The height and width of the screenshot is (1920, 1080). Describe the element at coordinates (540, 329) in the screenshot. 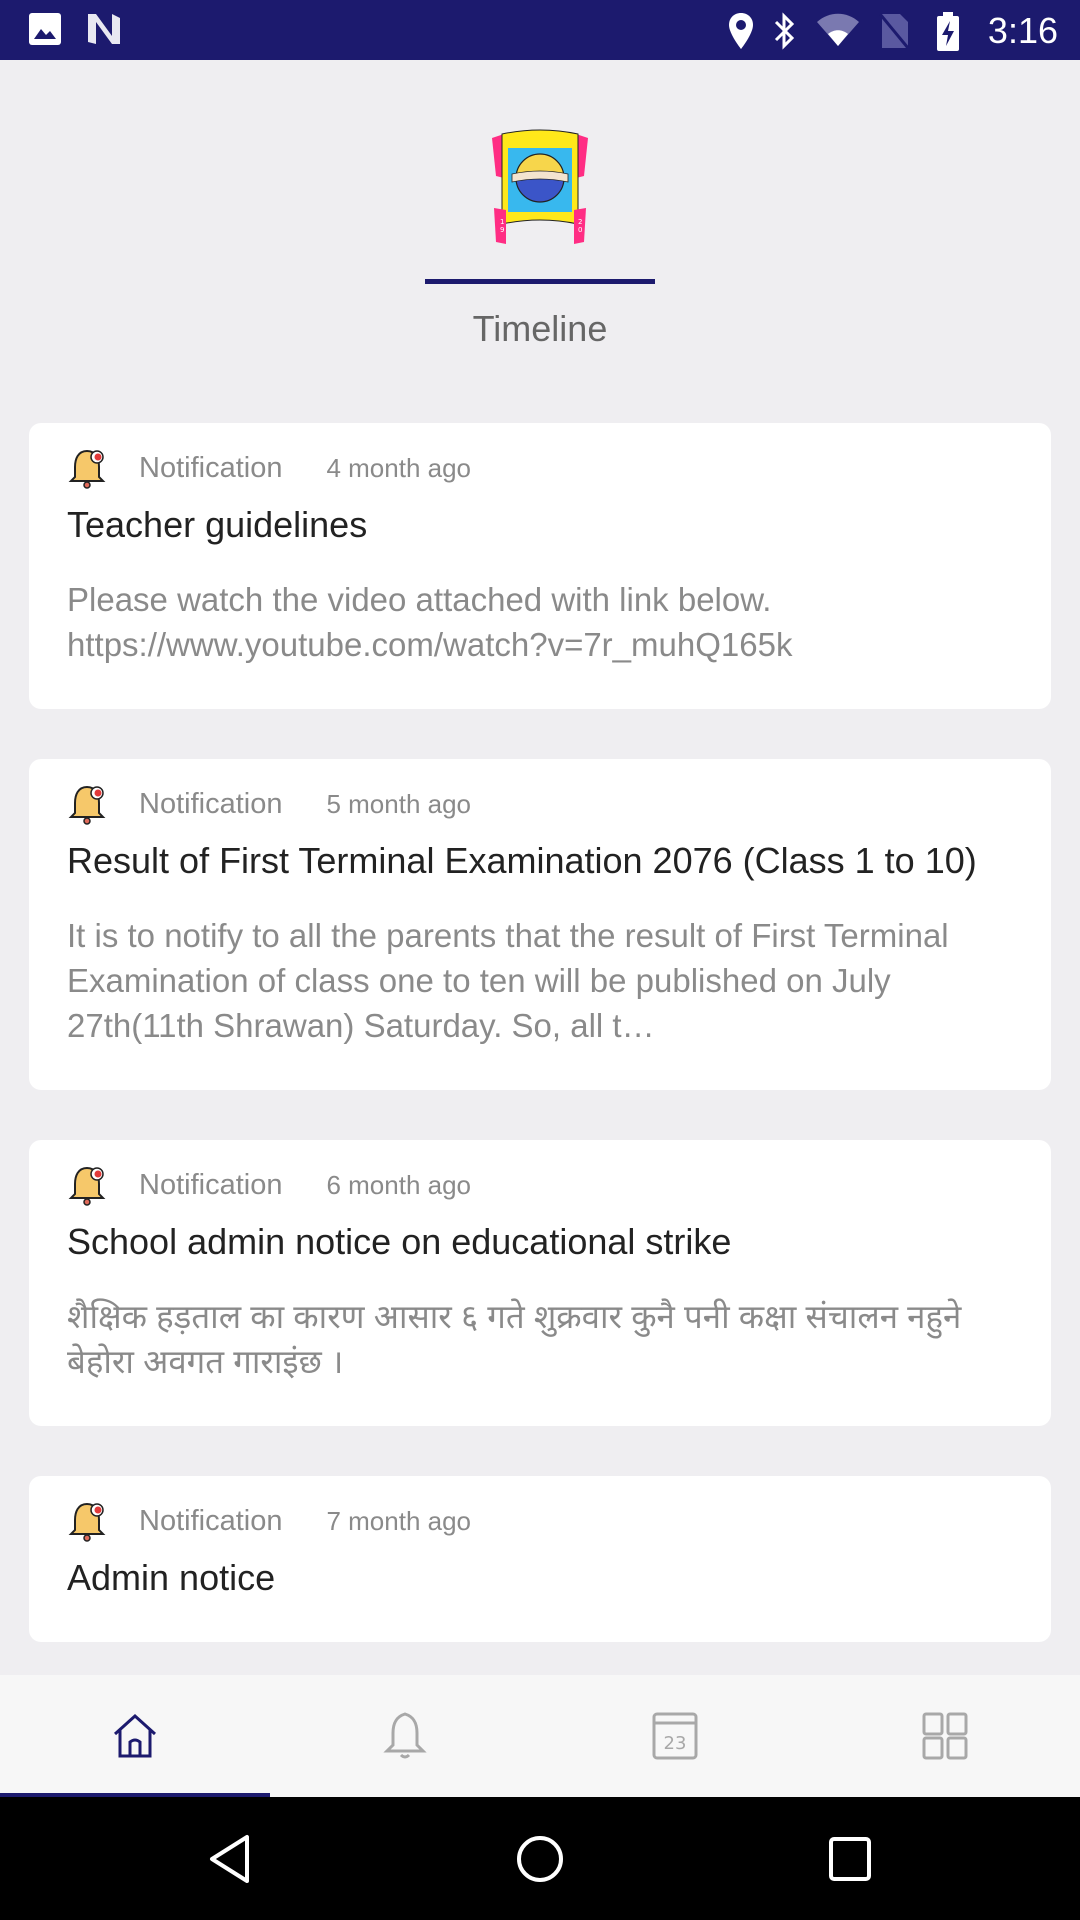

I see `tab-timeline: Timeline` at that location.